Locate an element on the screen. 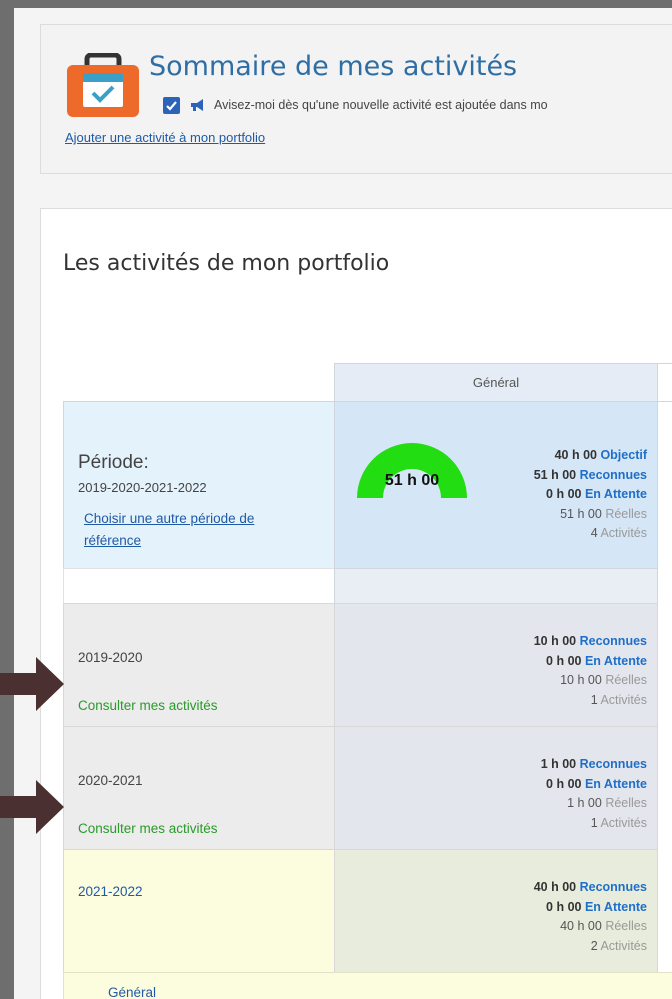 This screenshot has height=999, width=672. year-label-link: 2021-2022 is located at coordinates (110, 891).